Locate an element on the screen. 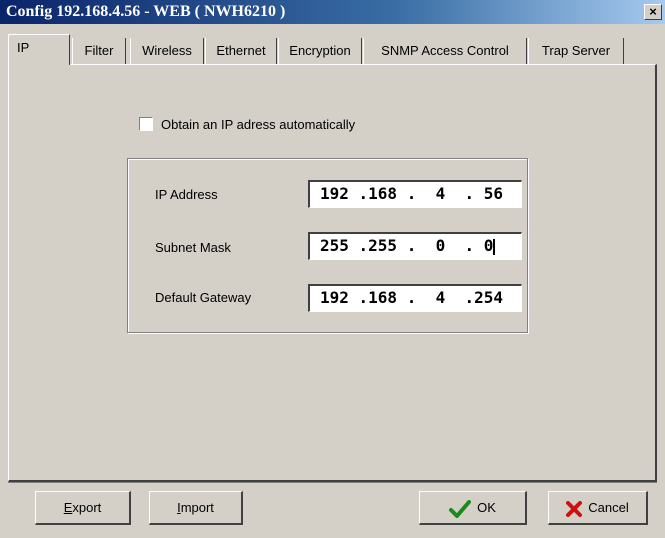  subnet-mask-input: 255 .255 . 0 . 0 is located at coordinates (415, 246).